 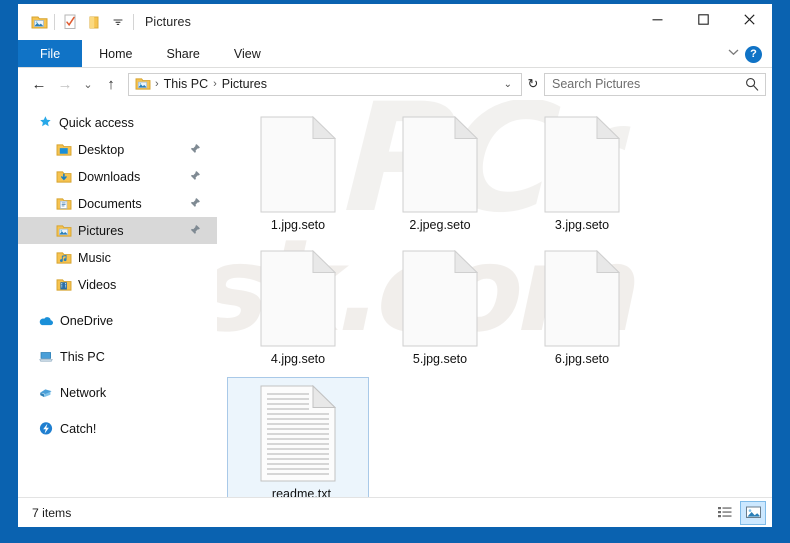 What do you see at coordinates (94, 257) in the screenshot?
I see `sidebar-item-label: Music` at bounding box center [94, 257].